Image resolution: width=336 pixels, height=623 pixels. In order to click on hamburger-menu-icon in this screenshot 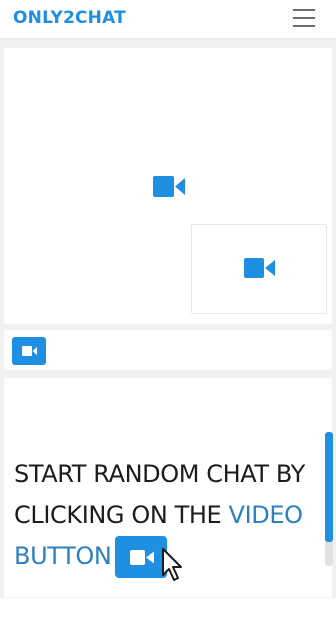, I will do `click(304, 19)`.